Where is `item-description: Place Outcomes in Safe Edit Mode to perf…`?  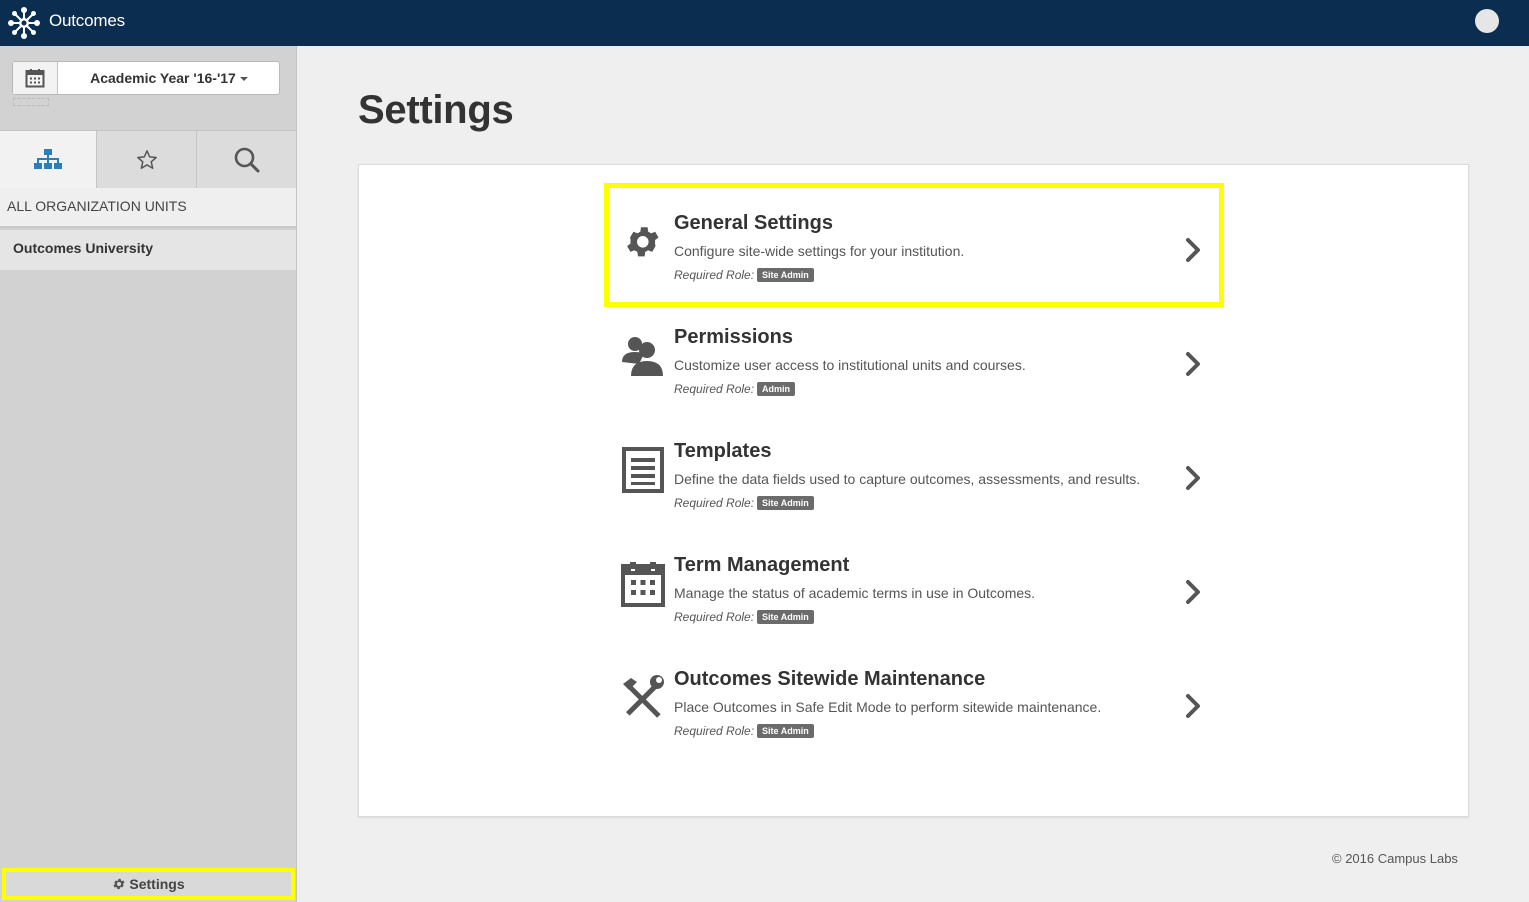 item-description: Place Outcomes in Safe Edit Mode to perf… is located at coordinates (888, 707).